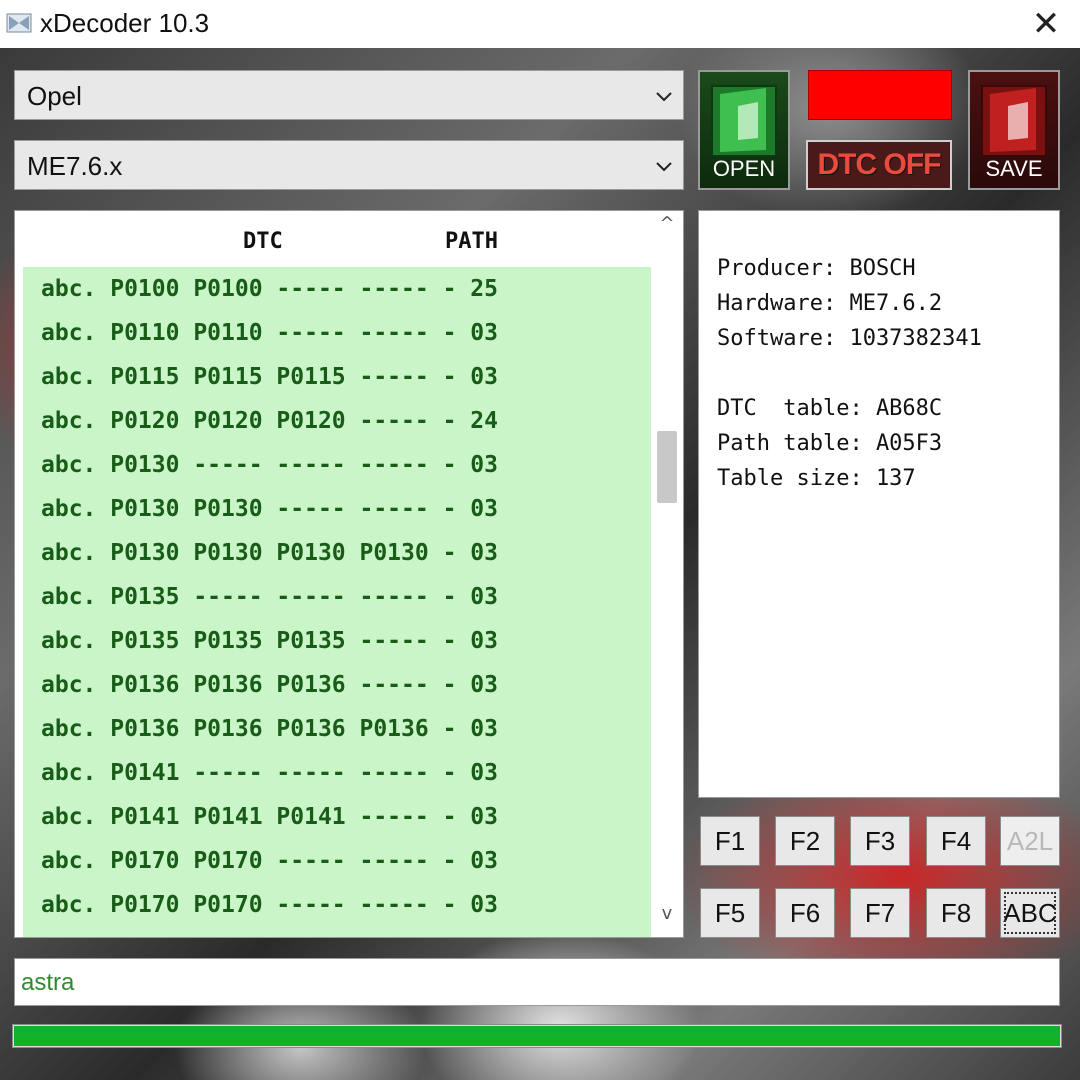 The height and width of the screenshot is (1080, 1080). What do you see at coordinates (48, 982) in the screenshot?
I see `search-input-value: astra` at bounding box center [48, 982].